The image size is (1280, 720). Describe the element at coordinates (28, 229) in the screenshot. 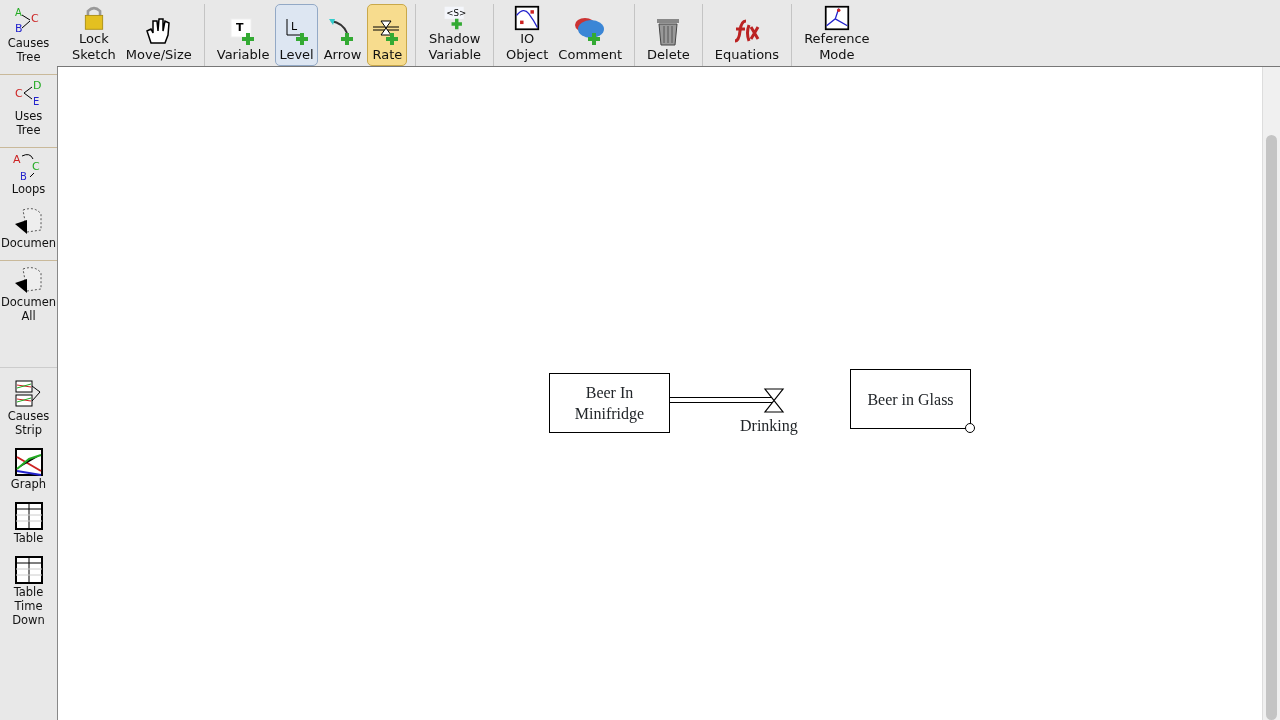

I see `sidebar-tool-button: Documen` at that location.